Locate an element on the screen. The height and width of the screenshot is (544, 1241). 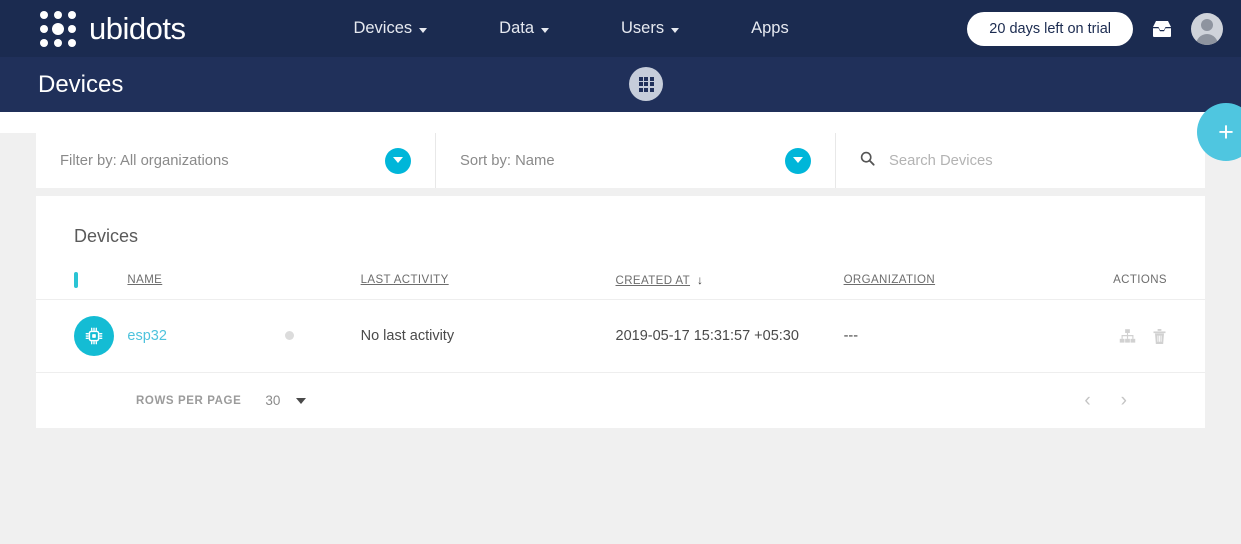
nav-item-data: Data is located at coordinates (524, 28).